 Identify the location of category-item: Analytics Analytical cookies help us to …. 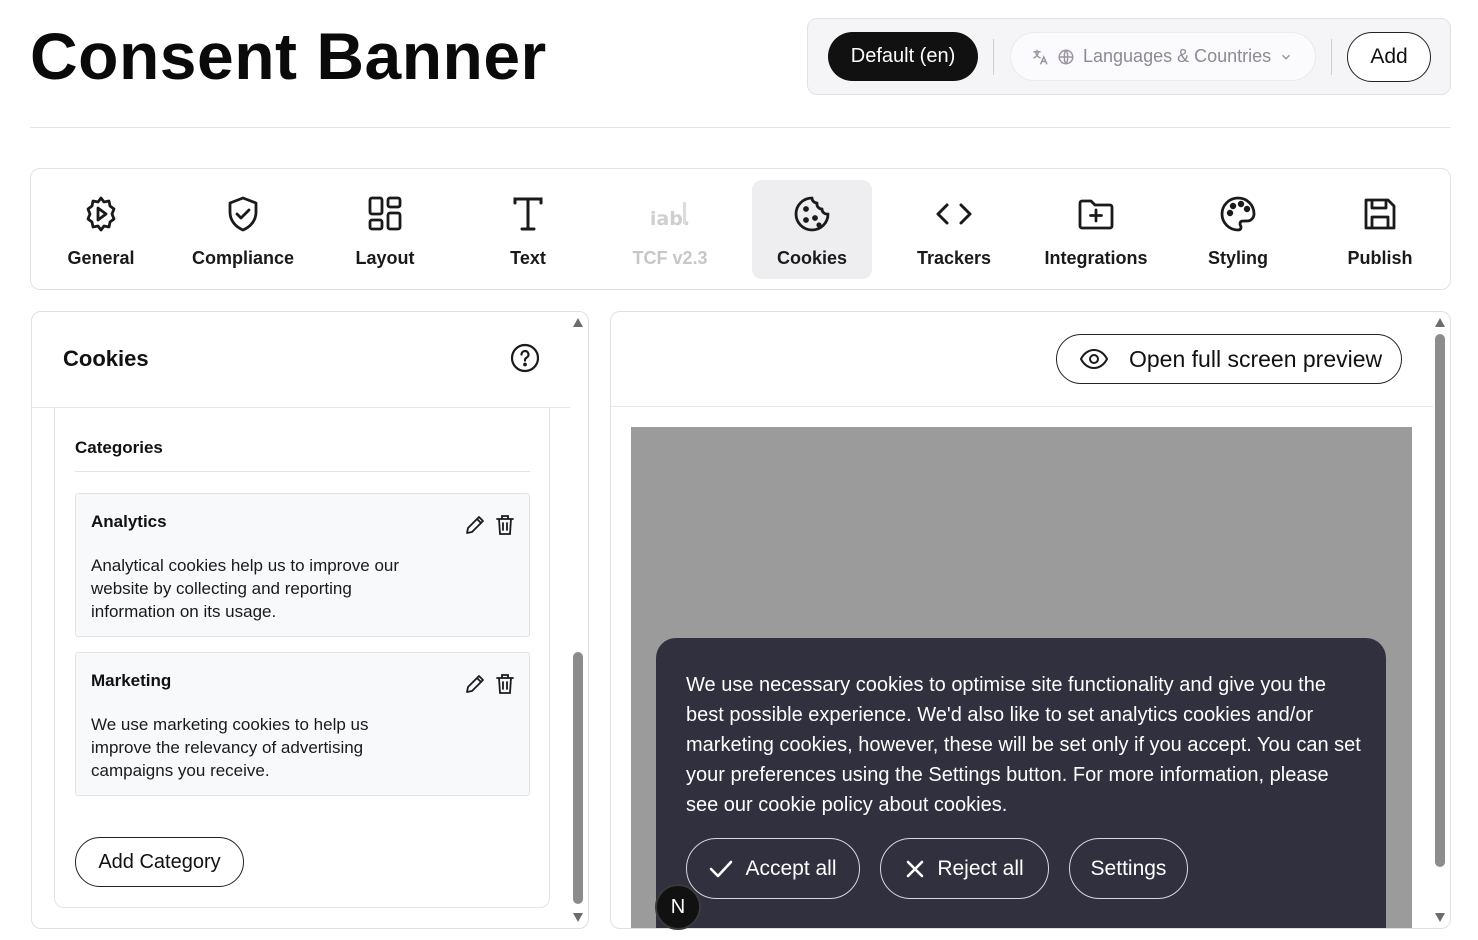
(302, 565).